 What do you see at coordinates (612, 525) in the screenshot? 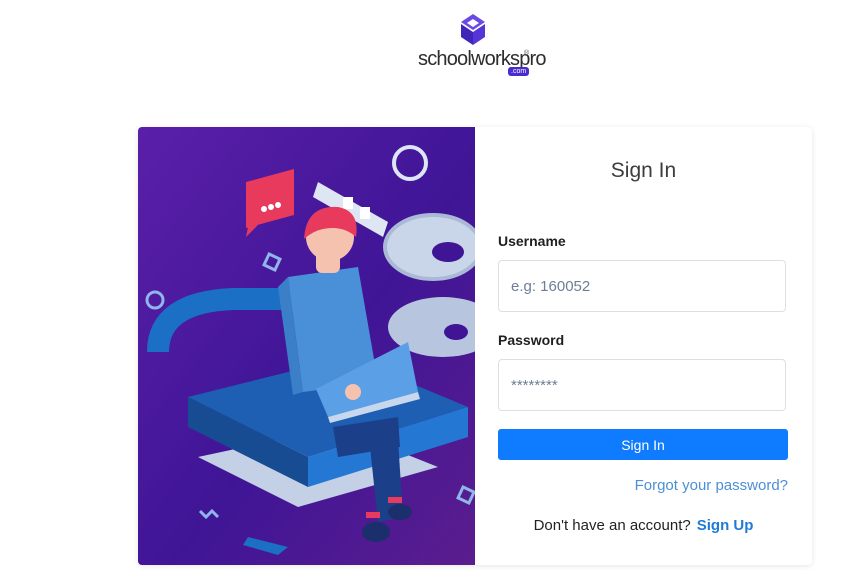
I see `no-account-text: Don't have an account?` at bounding box center [612, 525].